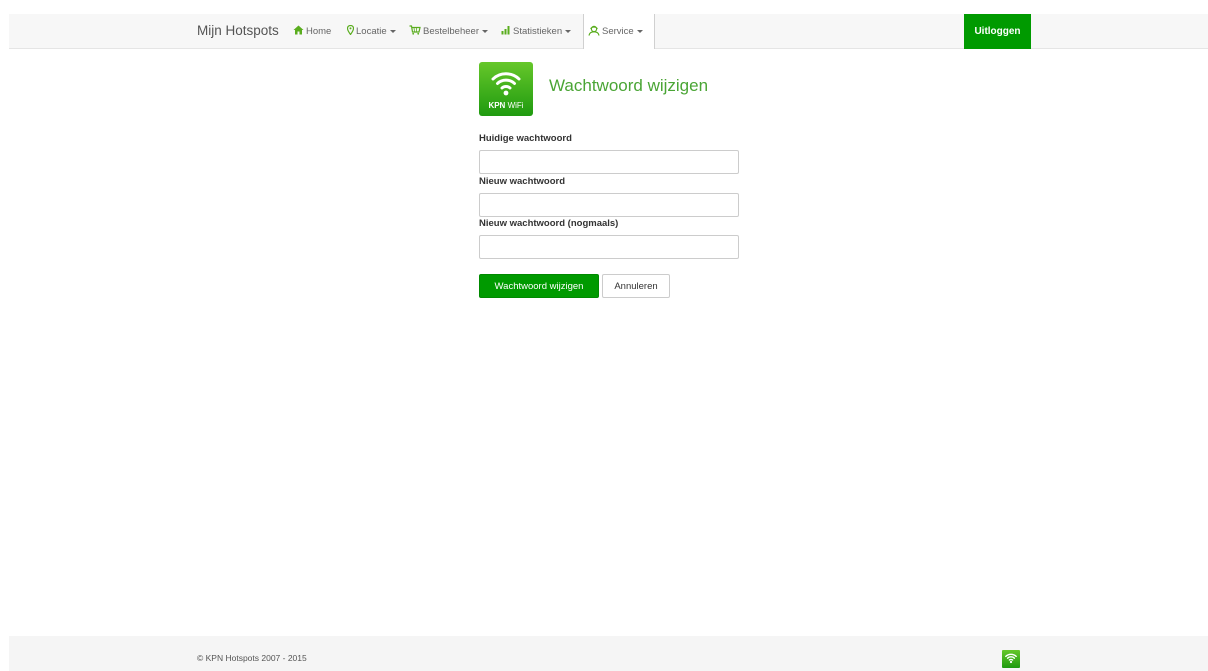 The height and width of the screenshot is (671, 1208). I want to click on nav-home: Home, so click(312, 31).